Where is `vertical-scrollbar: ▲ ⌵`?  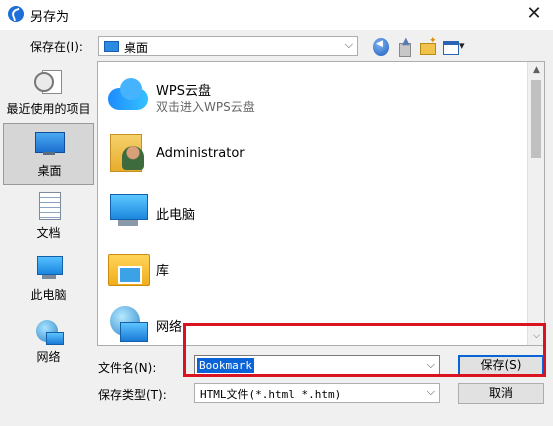 vertical-scrollbar: ▲ ⌵ is located at coordinates (535, 203).